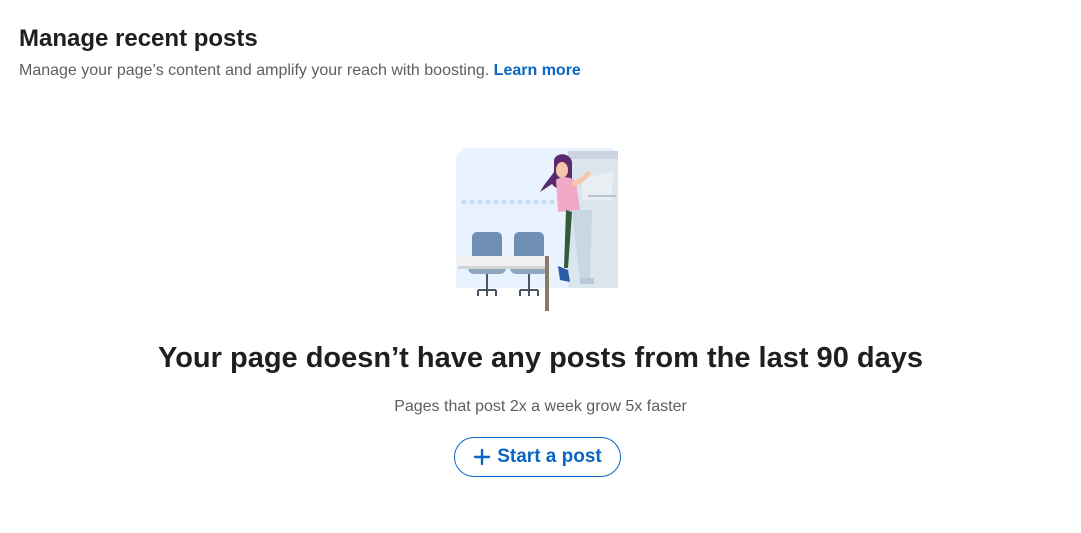 The height and width of the screenshot is (533, 1081). Describe the element at coordinates (138, 38) in the screenshot. I see `page-title: Manage recent posts` at that location.